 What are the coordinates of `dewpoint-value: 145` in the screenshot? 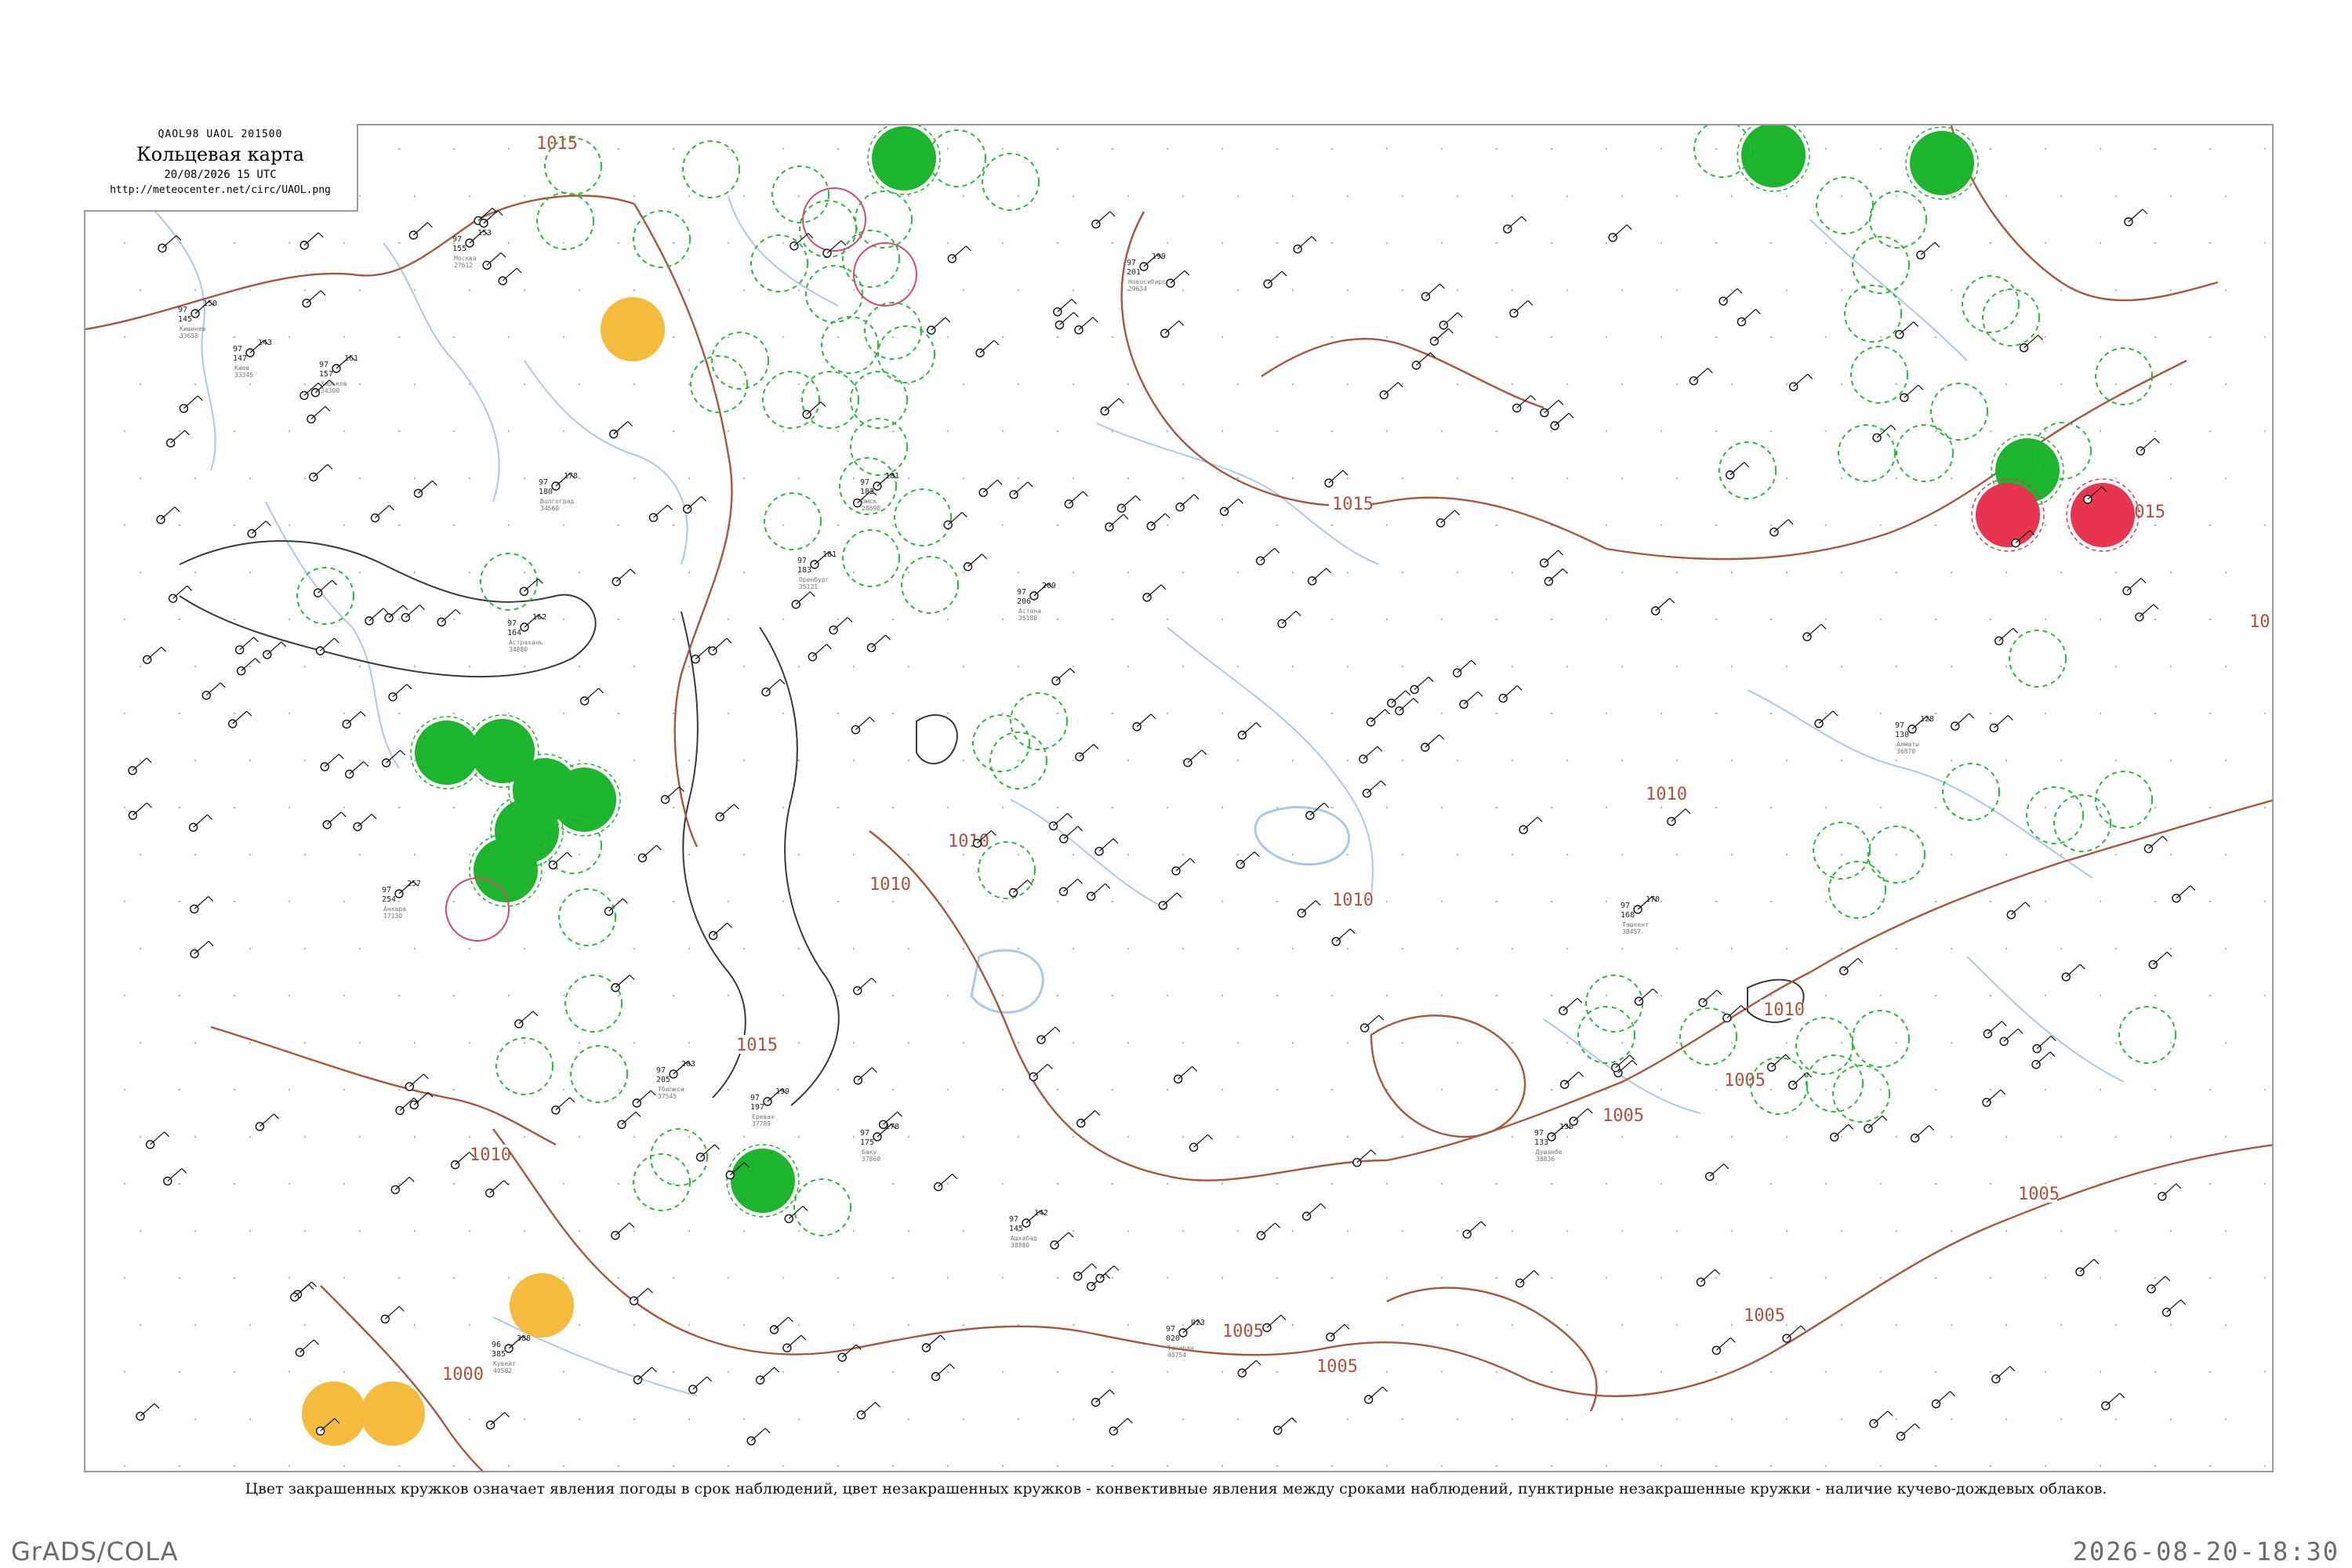 It's located at (185, 319).